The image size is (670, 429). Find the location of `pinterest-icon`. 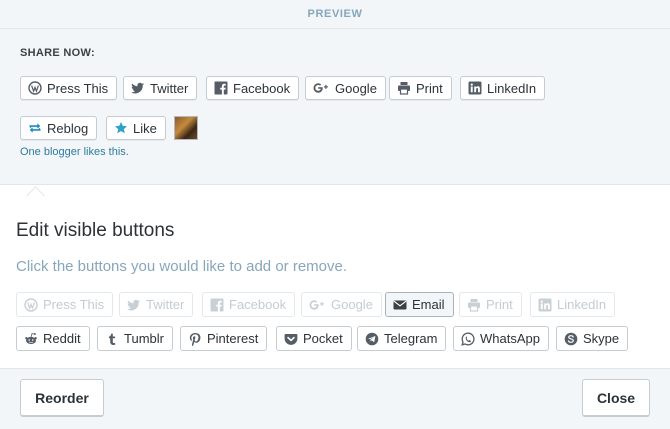

pinterest-icon is located at coordinates (195, 339).